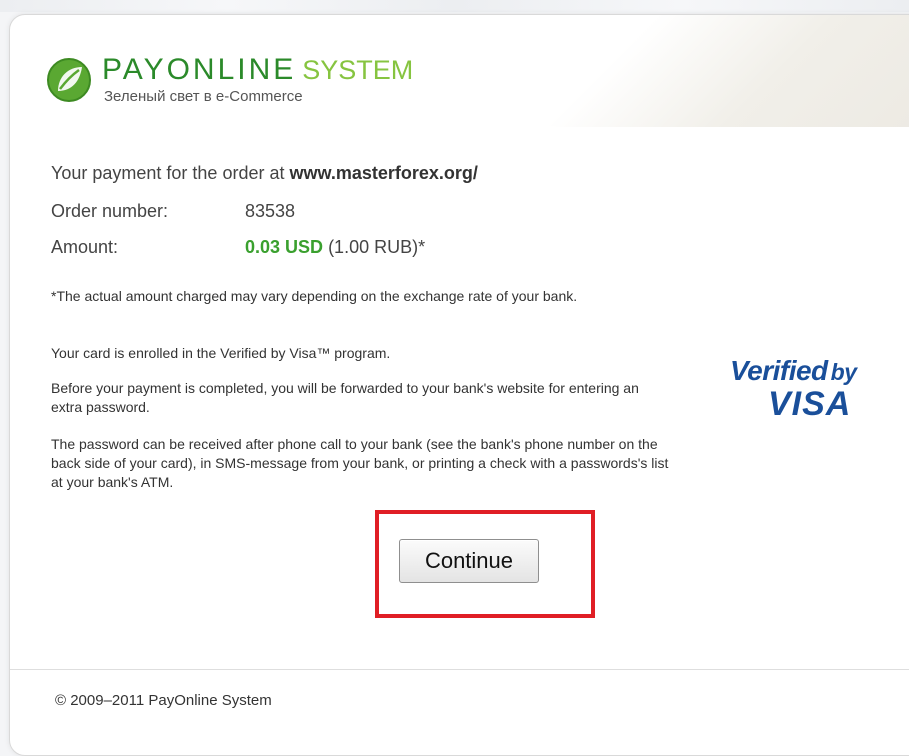 Image resolution: width=909 pixels, height=756 pixels. What do you see at coordinates (110, 211) in the screenshot?
I see `order-number-label: Order number:` at bounding box center [110, 211].